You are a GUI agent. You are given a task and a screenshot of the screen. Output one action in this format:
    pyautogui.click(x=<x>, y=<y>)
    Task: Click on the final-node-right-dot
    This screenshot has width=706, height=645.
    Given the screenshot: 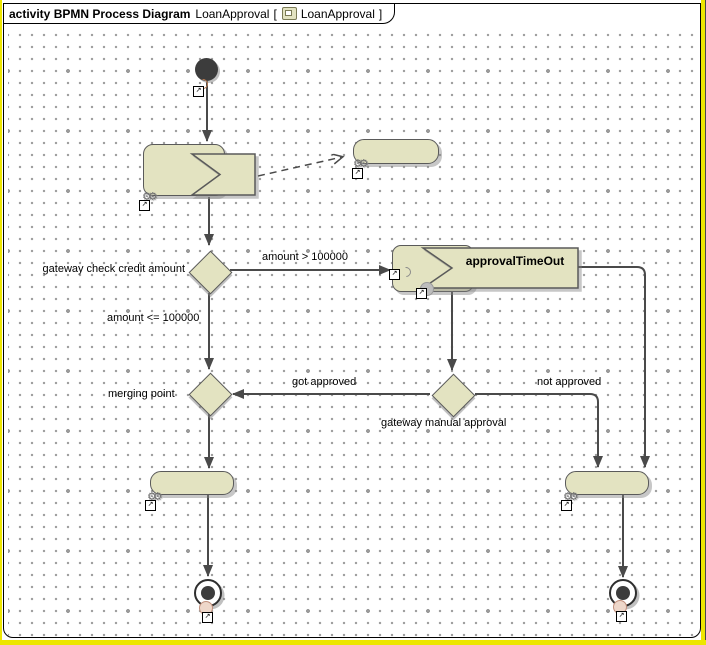 What is the action you would take?
    pyautogui.click(x=623, y=593)
    